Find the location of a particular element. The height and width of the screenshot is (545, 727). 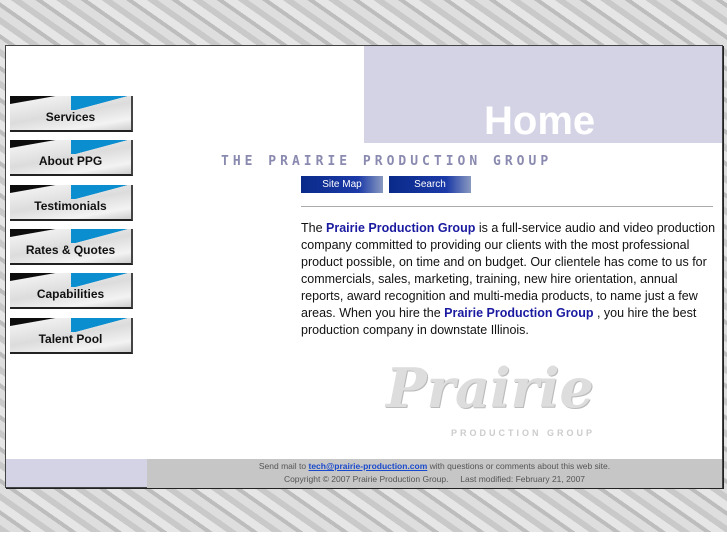

nav-testimonials: Testimonials is located at coordinates (71, 203).